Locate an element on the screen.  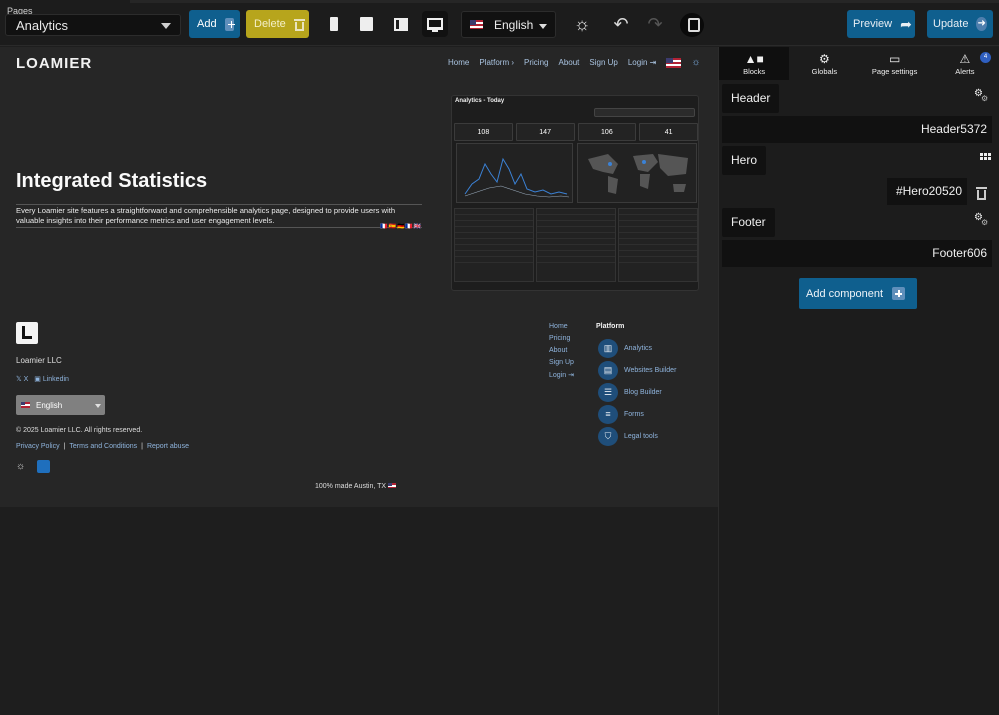
preview-button: Preview ➦ is located at coordinates (881, 24).